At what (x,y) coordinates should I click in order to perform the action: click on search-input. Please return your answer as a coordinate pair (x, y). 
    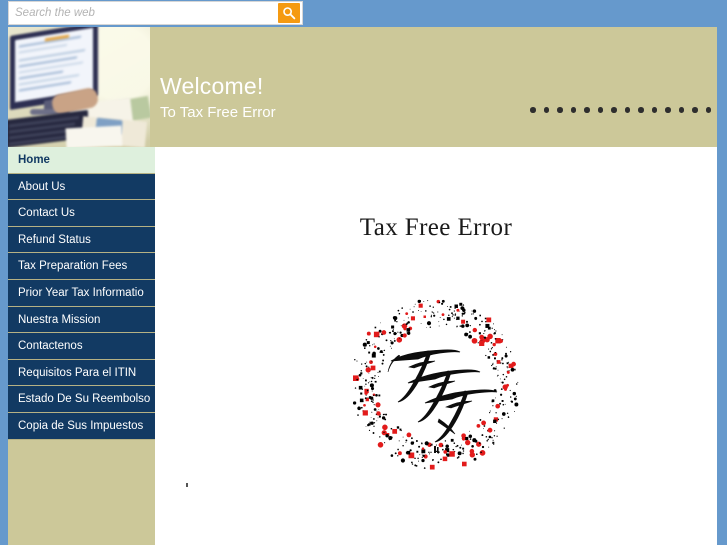
    Looking at the image, I should click on (143, 13).